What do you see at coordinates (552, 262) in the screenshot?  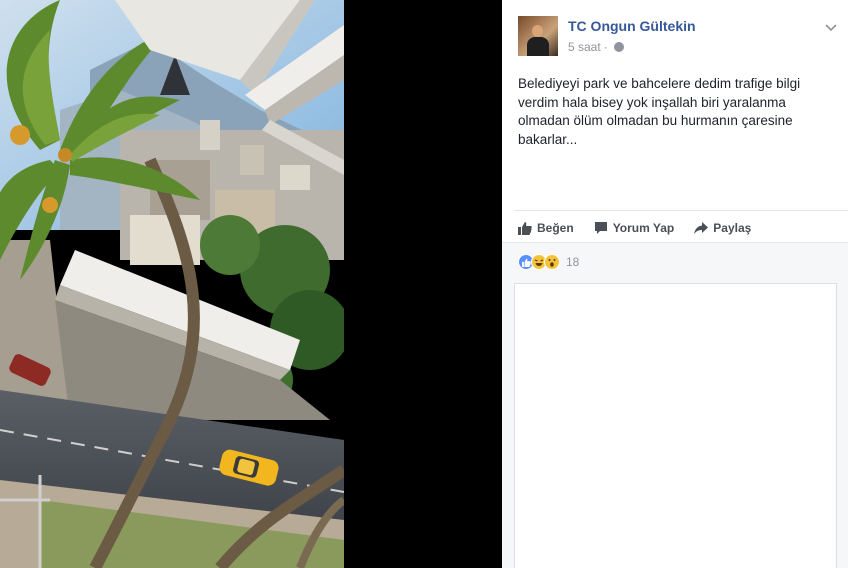 I see `wow-reaction-icon` at bounding box center [552, 262].